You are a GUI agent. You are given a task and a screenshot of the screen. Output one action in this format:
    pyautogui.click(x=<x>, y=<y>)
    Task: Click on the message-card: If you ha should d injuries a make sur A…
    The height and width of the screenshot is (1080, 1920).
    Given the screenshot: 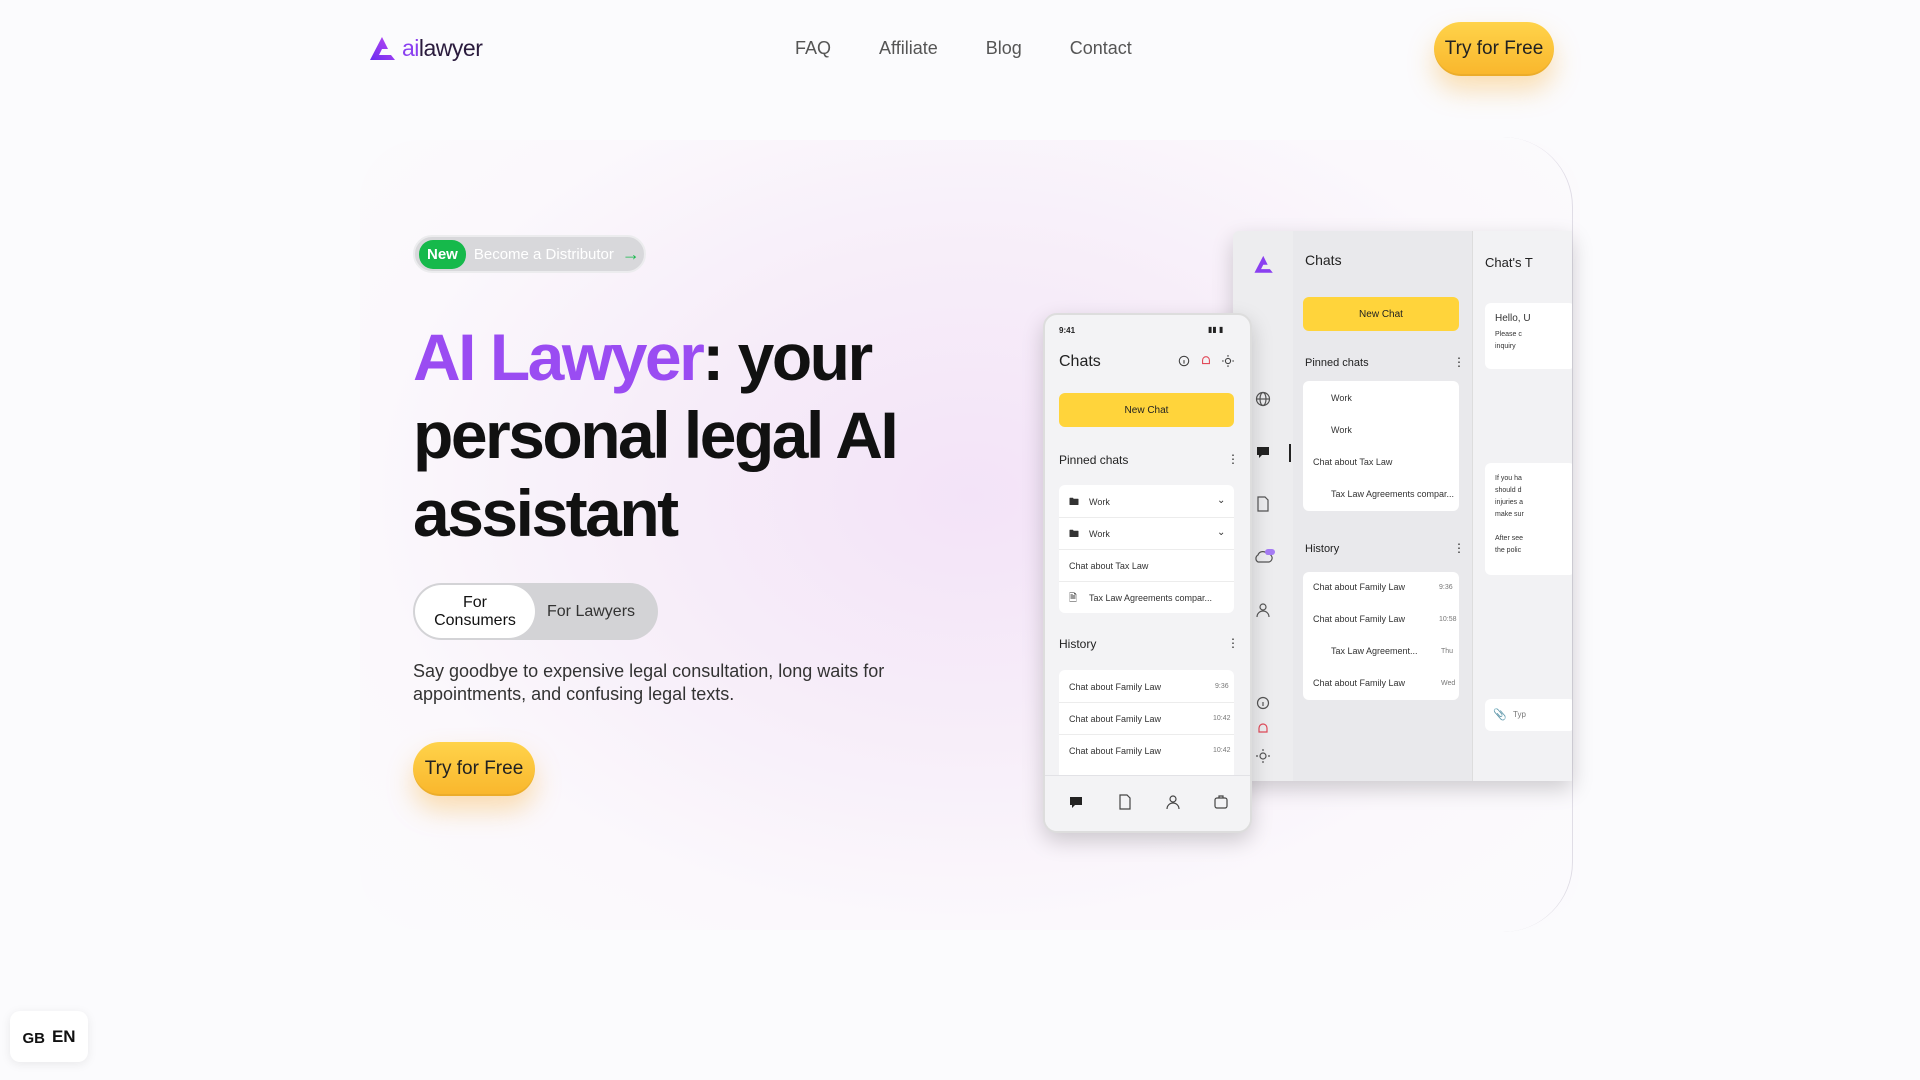 What is the action you would take?
    pyautogui.click(x=1528, y=519)
    